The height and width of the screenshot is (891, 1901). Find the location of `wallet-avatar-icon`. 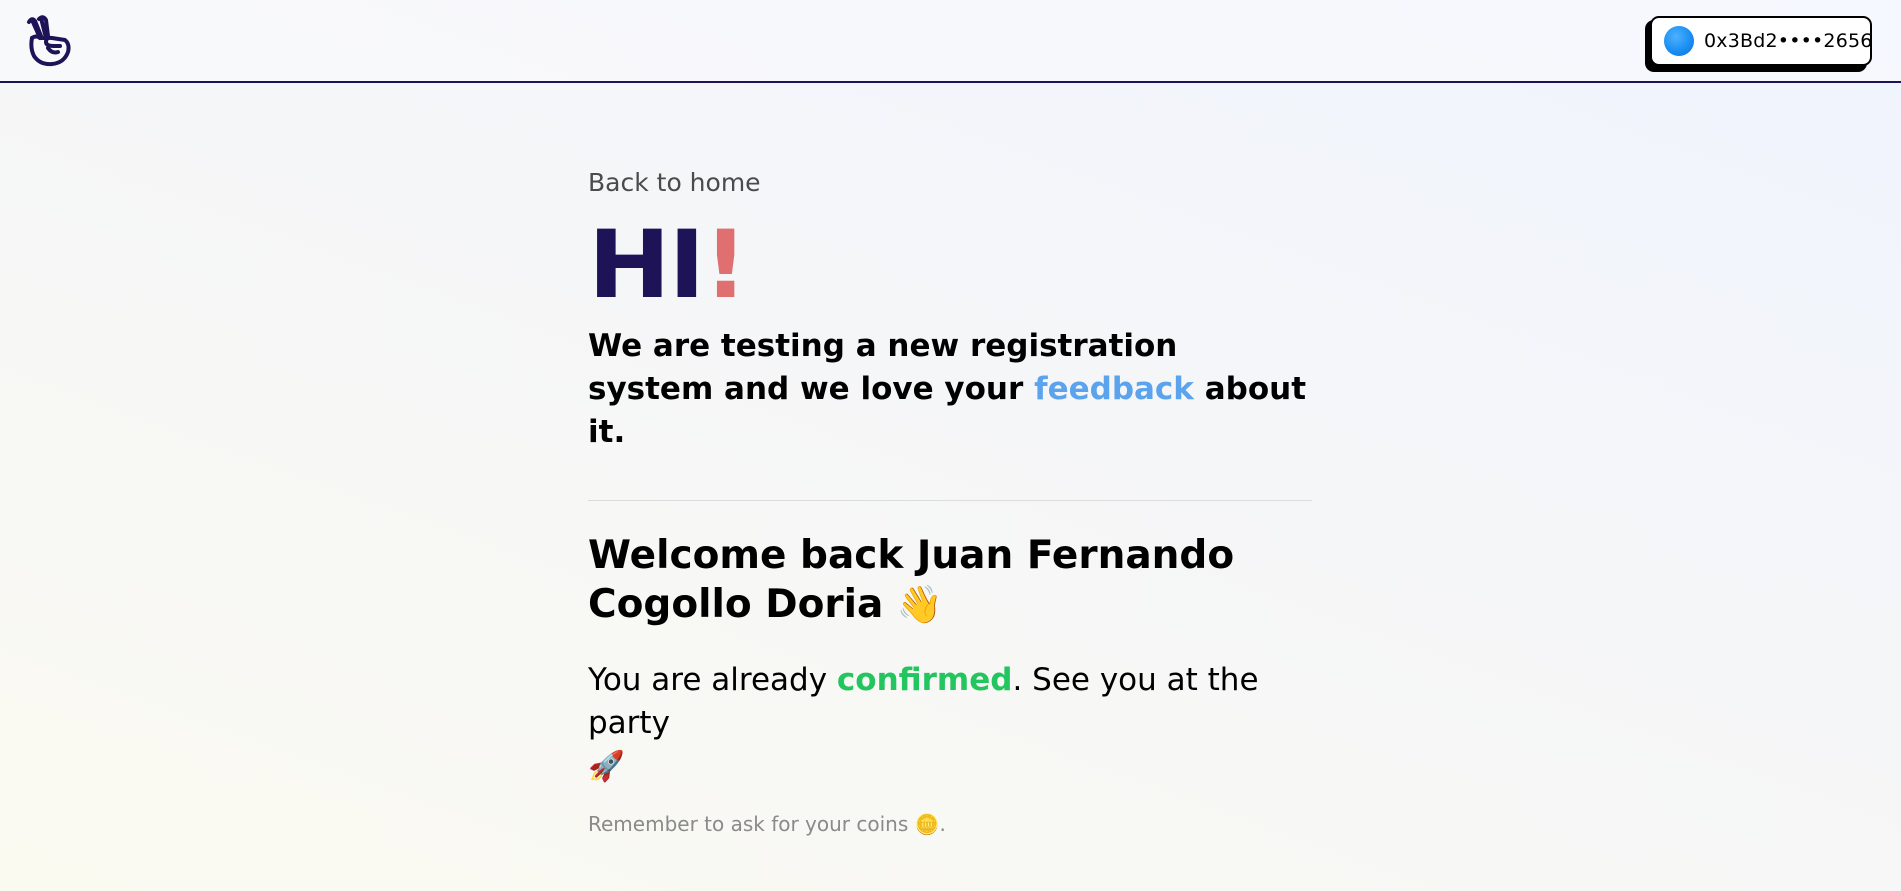

wallet-avatar-icon is located at coordinates (1679, 41).